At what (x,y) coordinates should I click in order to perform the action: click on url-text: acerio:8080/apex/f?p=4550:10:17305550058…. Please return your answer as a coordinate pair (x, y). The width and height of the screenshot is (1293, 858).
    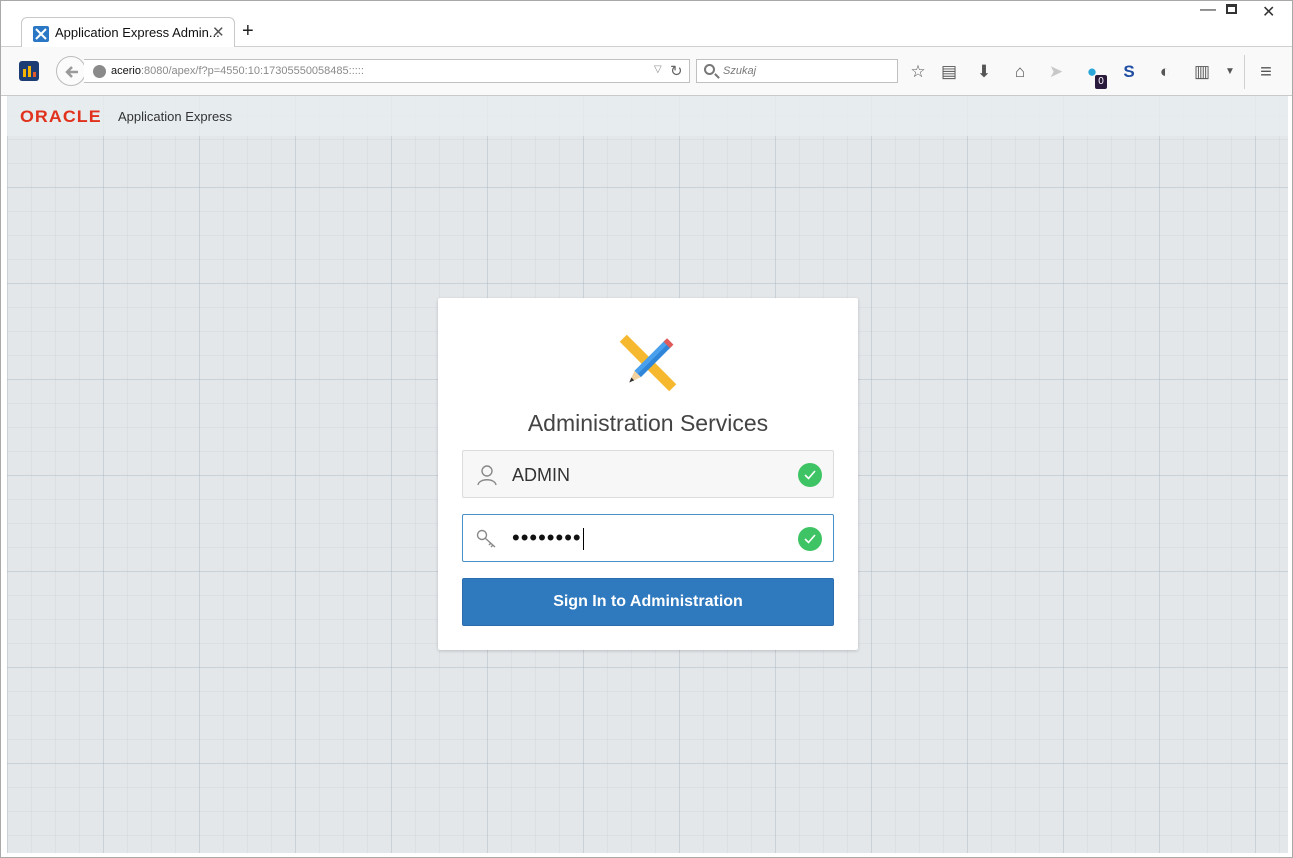
    Looking at the image, I should click on (237, 71).